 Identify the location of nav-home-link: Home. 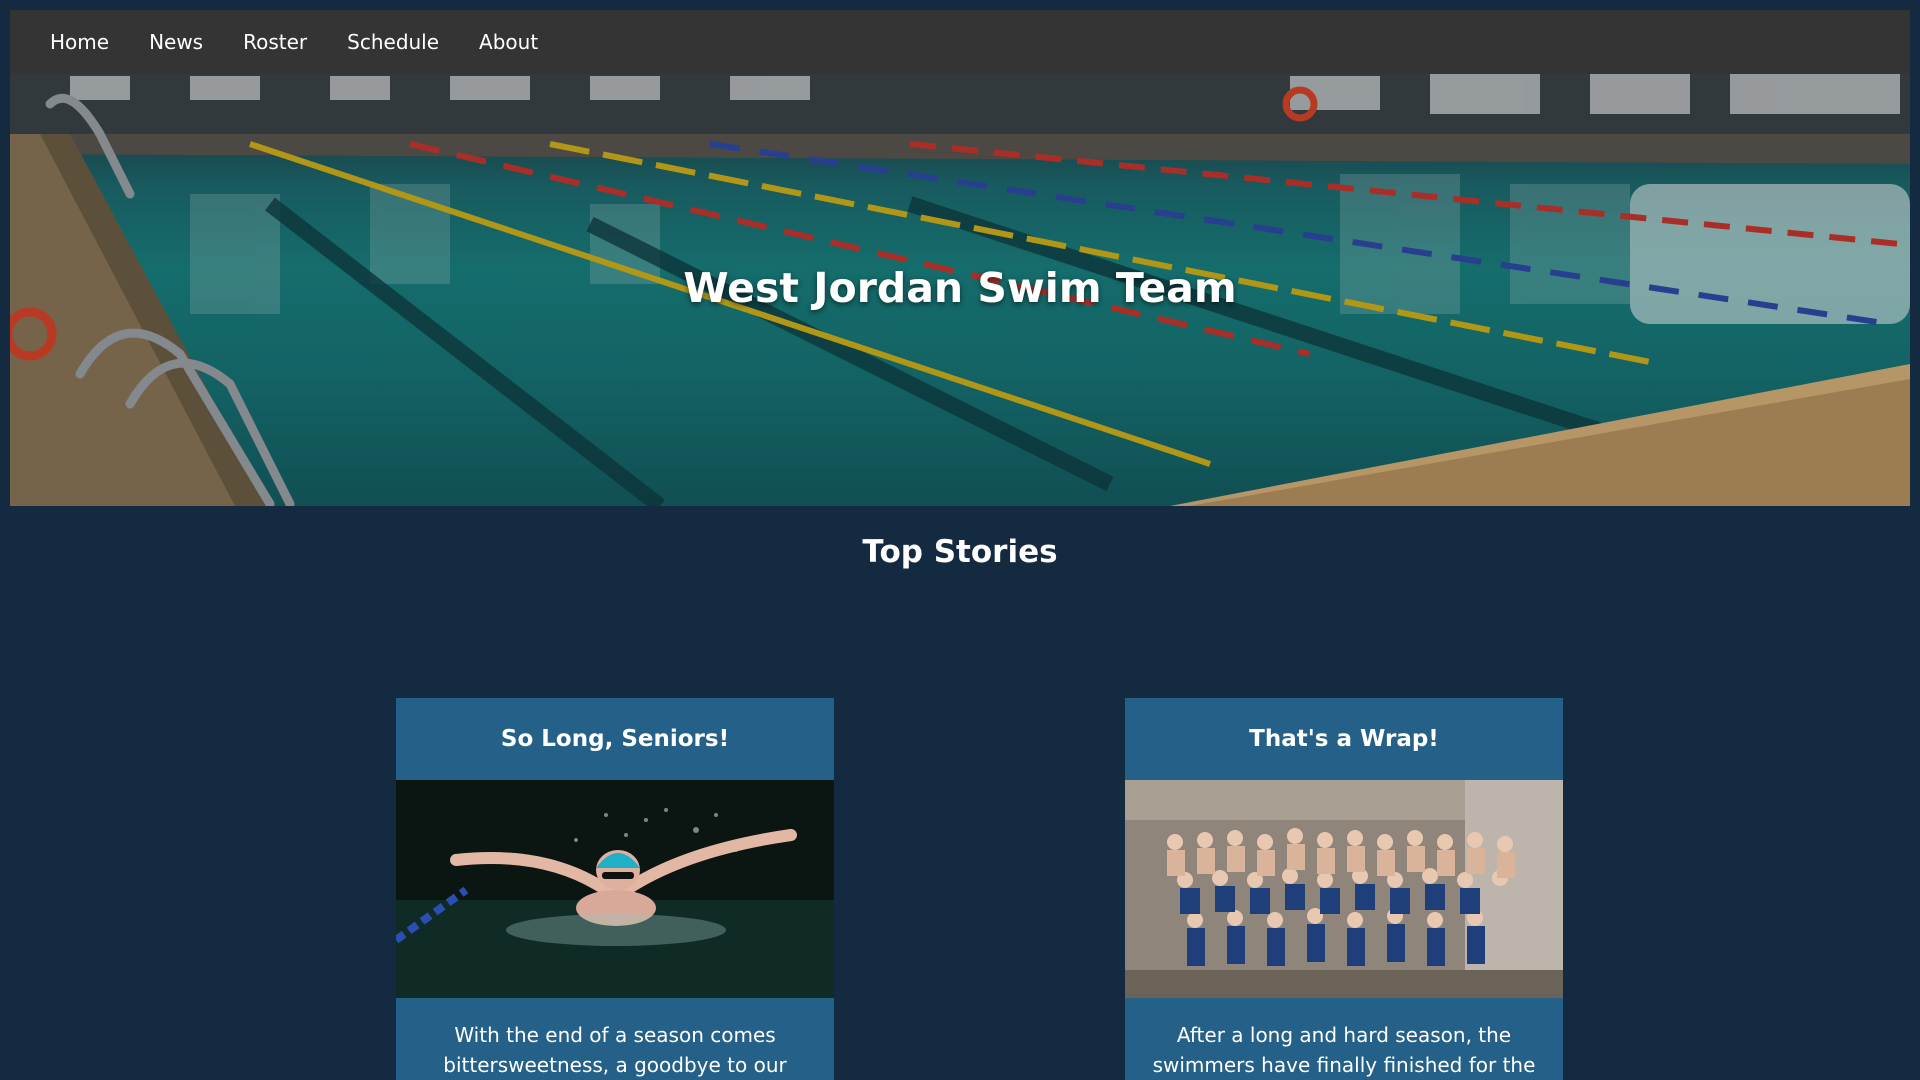
(79, 42).